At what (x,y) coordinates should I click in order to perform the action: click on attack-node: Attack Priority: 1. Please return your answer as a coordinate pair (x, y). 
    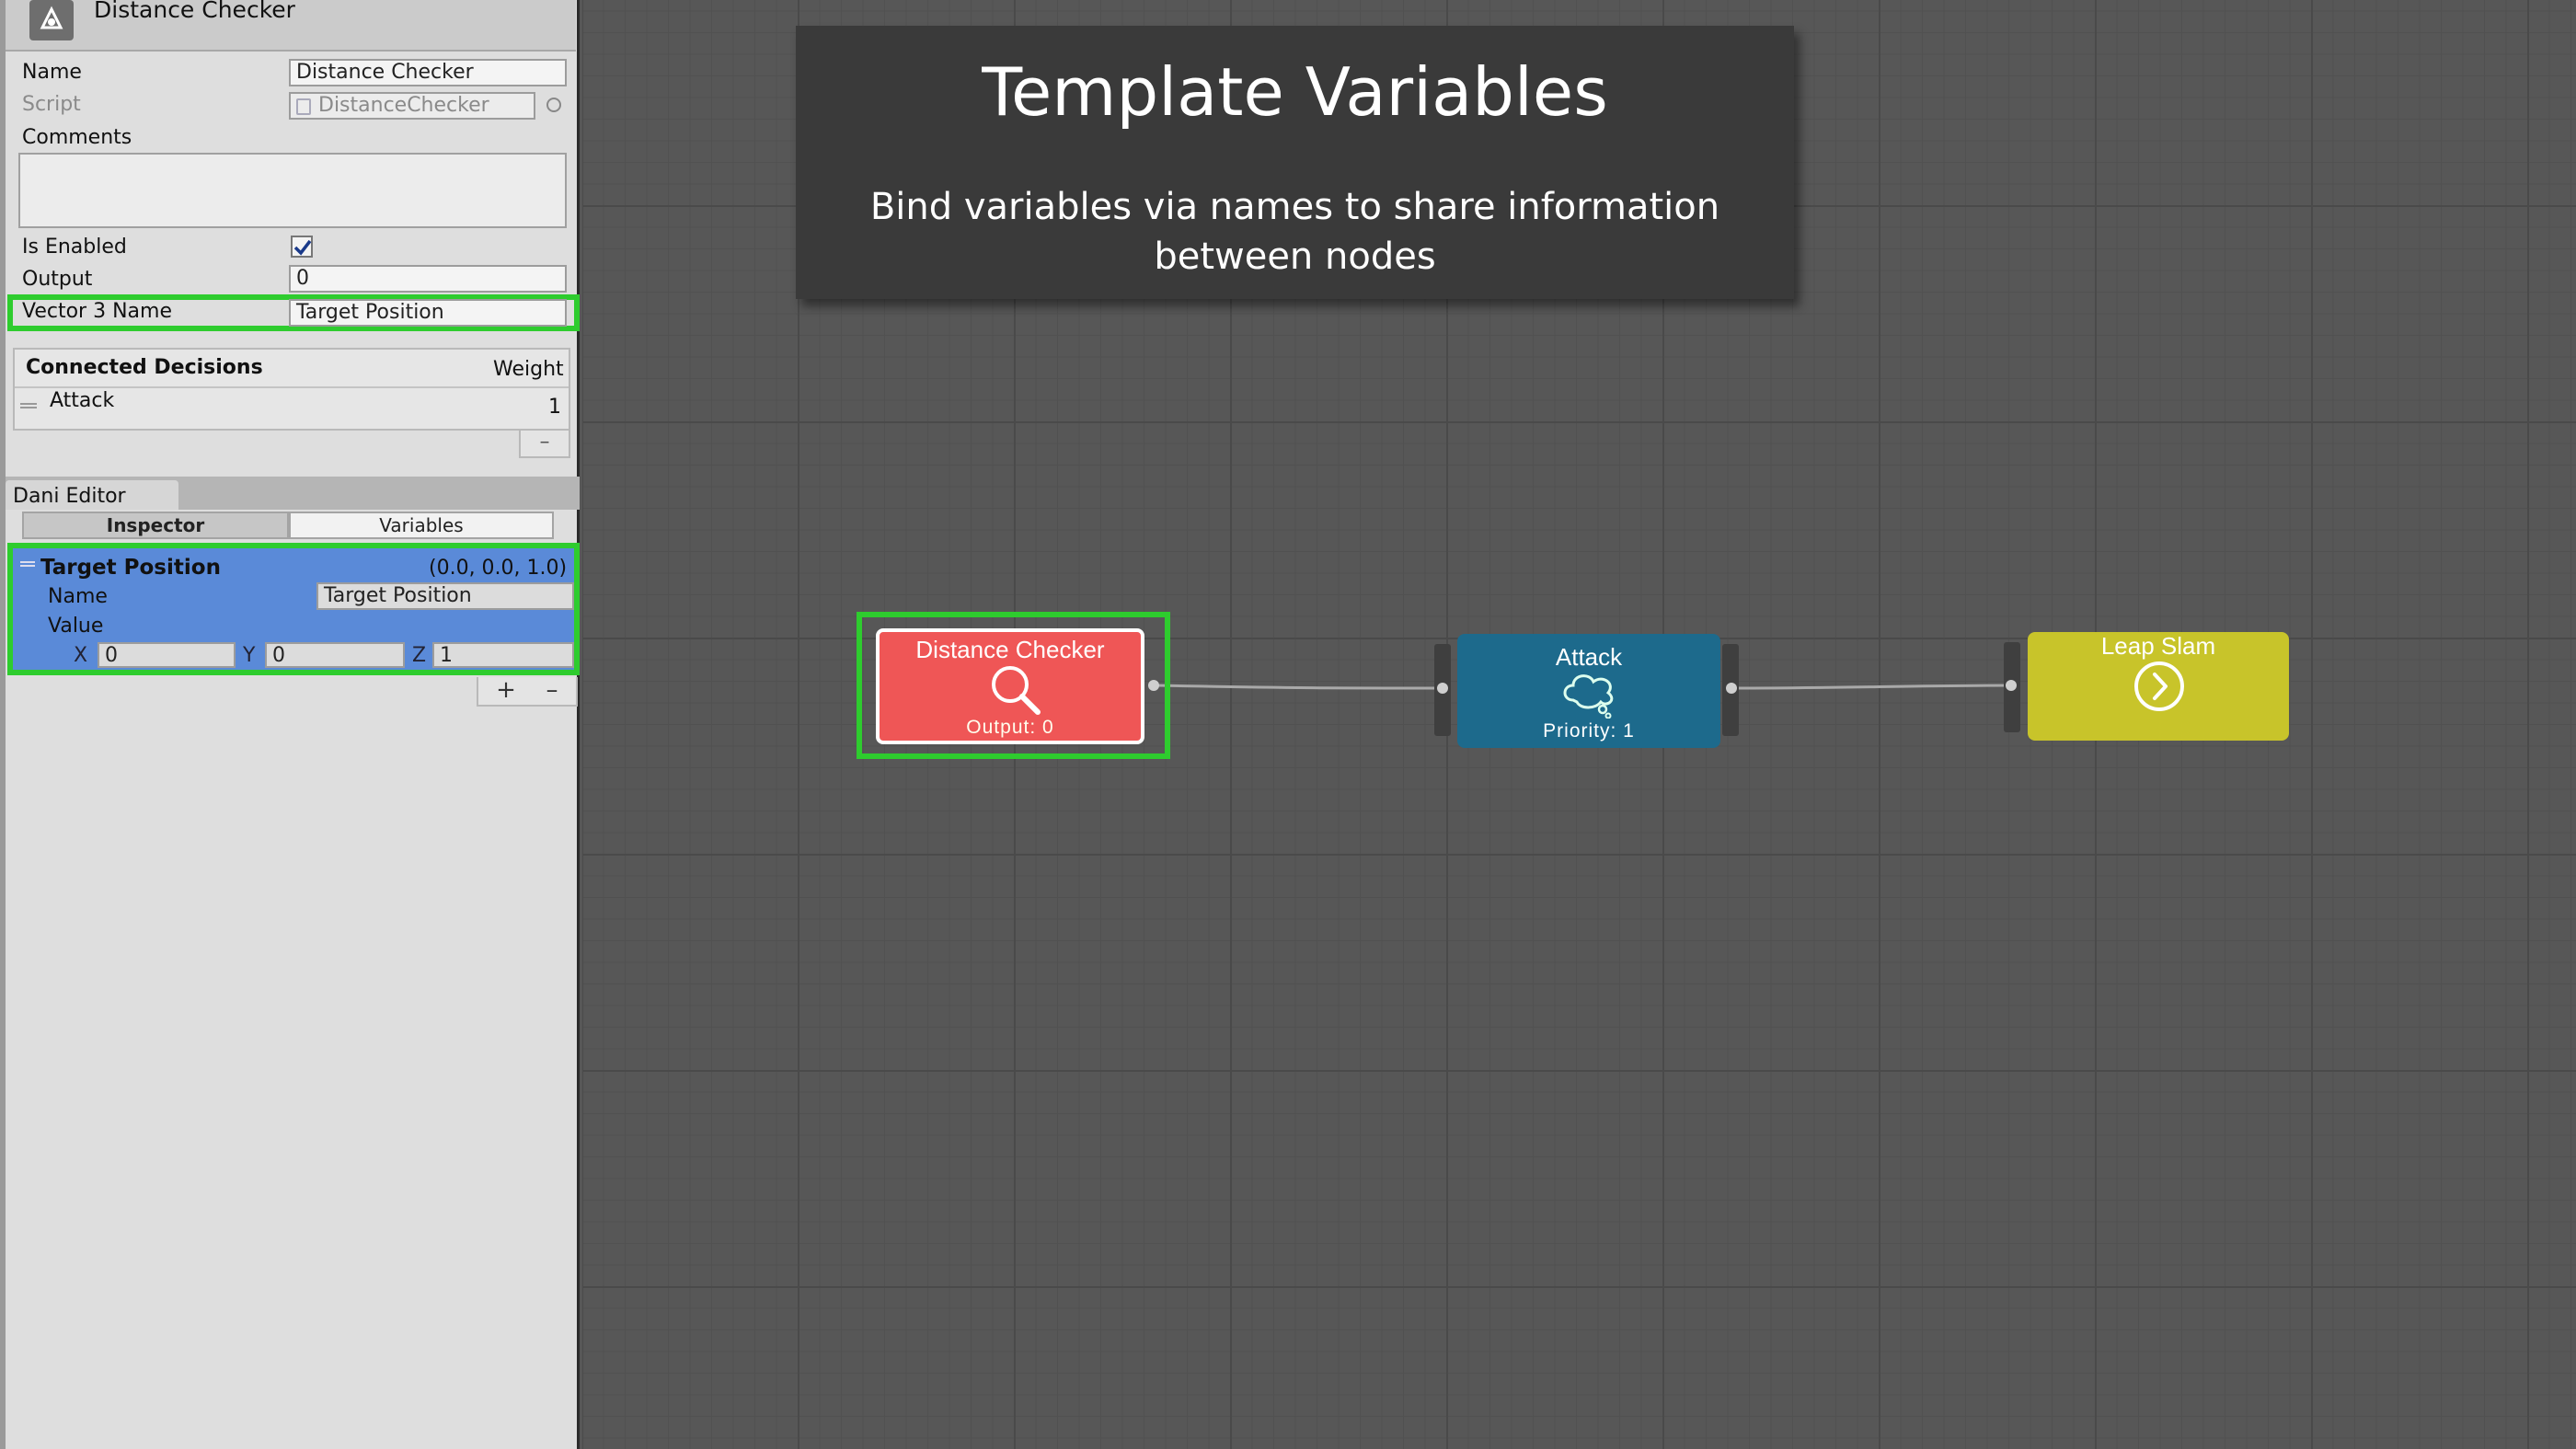
    Looking at the image, I should click on (1588, 691).